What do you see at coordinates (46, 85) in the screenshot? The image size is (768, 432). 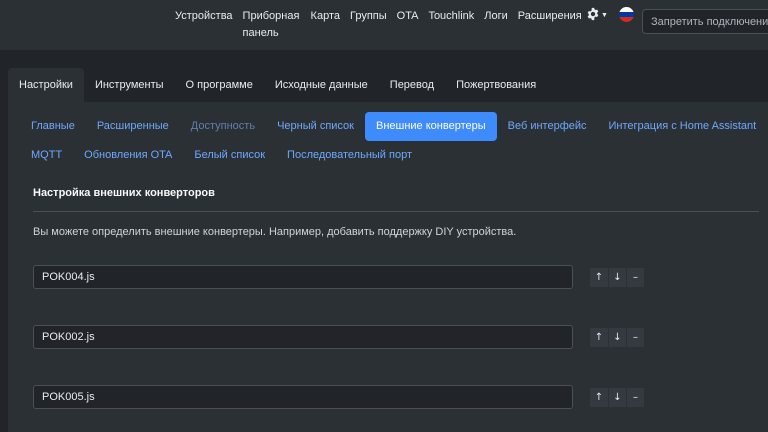 I see `tab-settings: Настройки` at bounding box center [46, 85].